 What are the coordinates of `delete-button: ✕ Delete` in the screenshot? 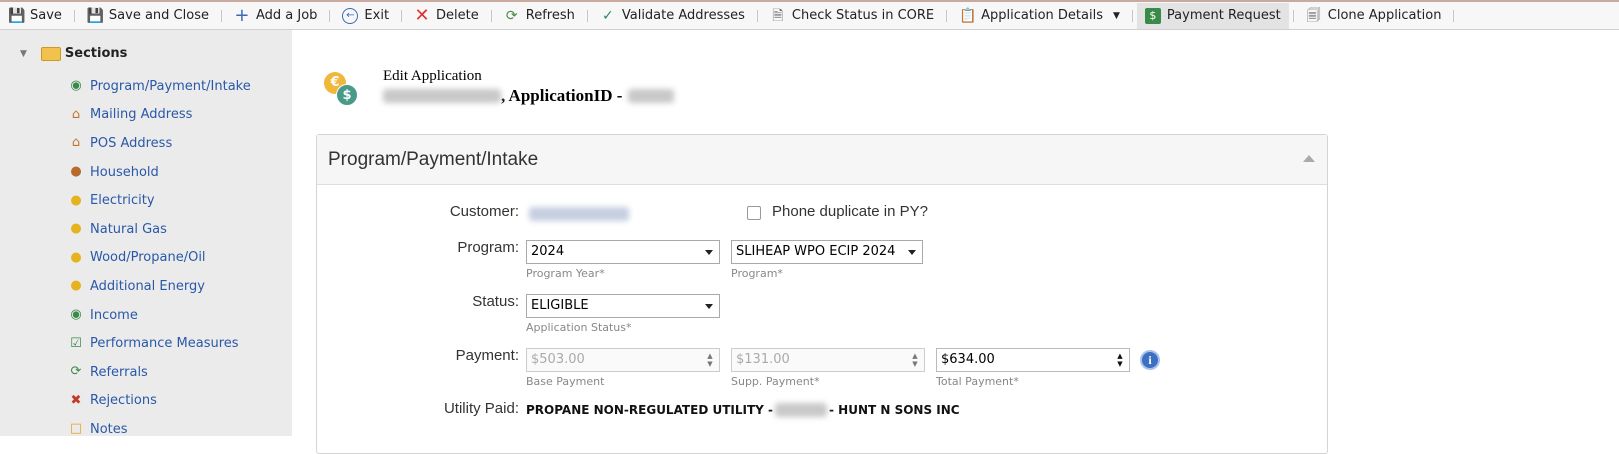 It's located at (446, 16).